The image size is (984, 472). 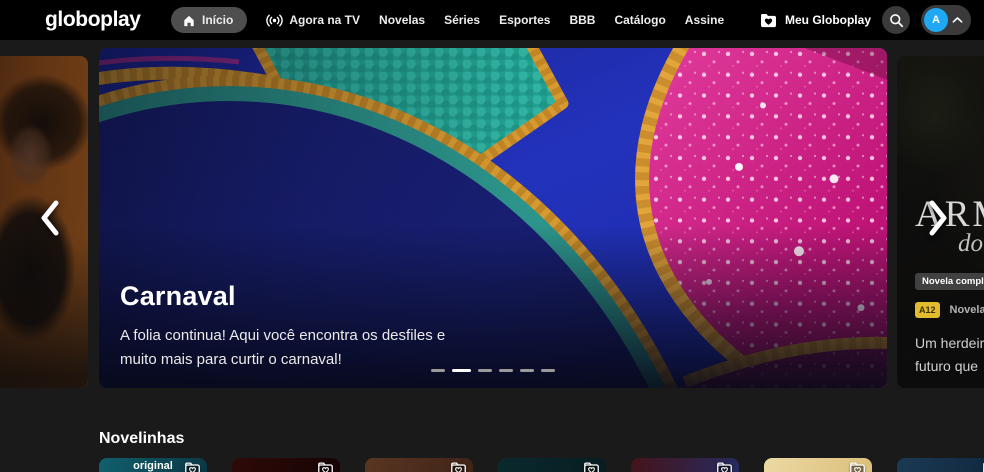 I want to click on carousel-prev-button, so click(x=51, y=219).